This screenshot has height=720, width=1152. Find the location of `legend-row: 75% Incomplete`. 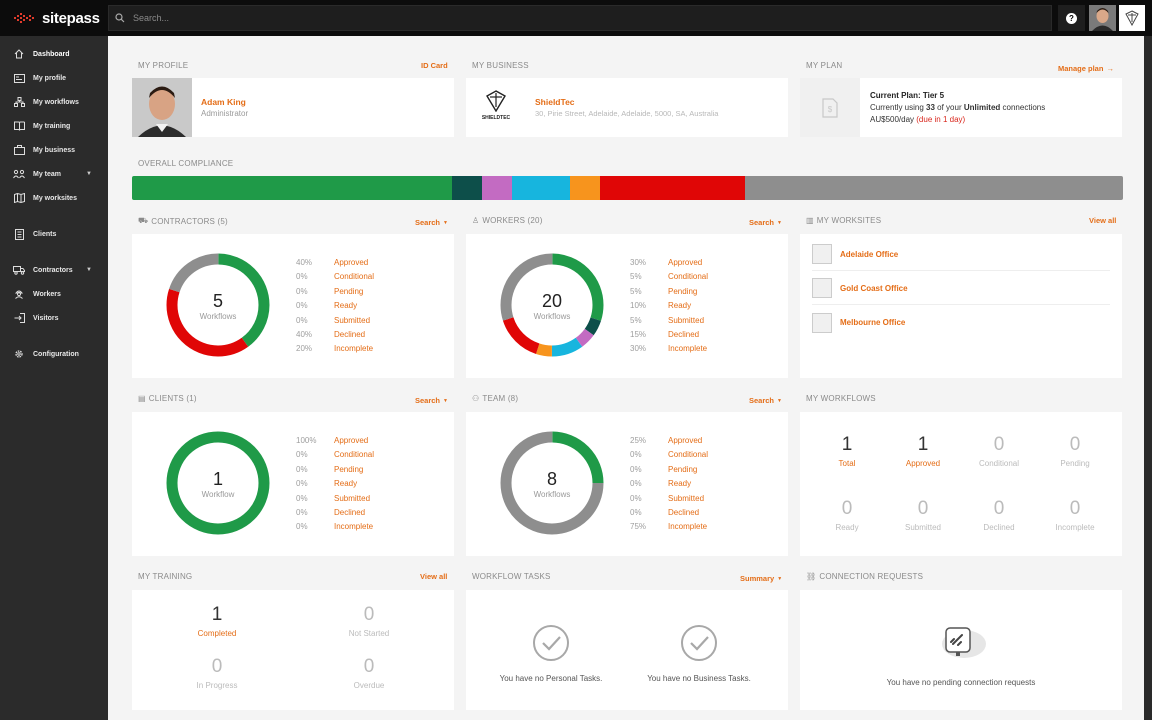

legend-row: 75% Incomplete is located at coordinates (669, 527).